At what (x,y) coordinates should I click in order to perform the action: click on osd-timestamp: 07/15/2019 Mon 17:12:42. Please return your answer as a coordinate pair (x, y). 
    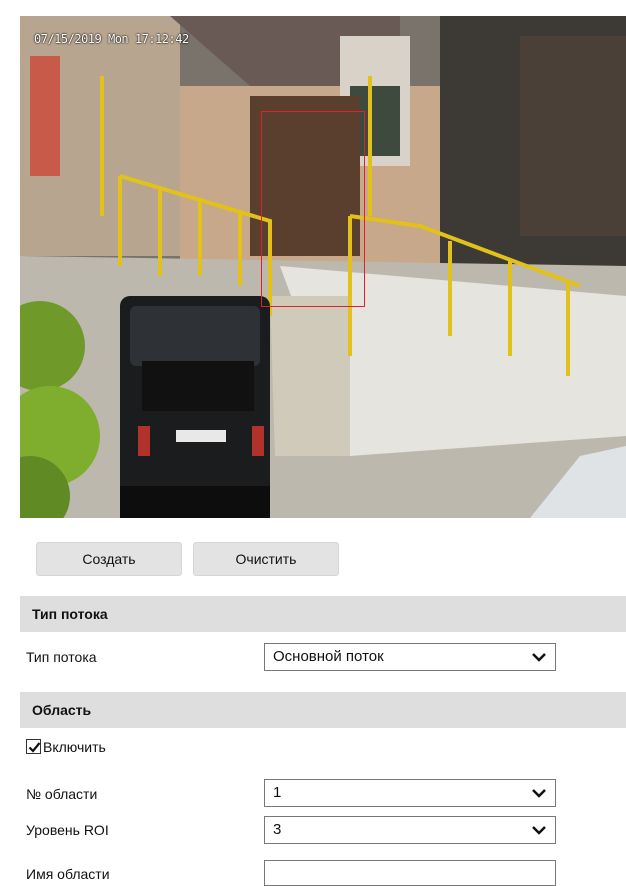
    Looking at the image, I should click on (111, 39).